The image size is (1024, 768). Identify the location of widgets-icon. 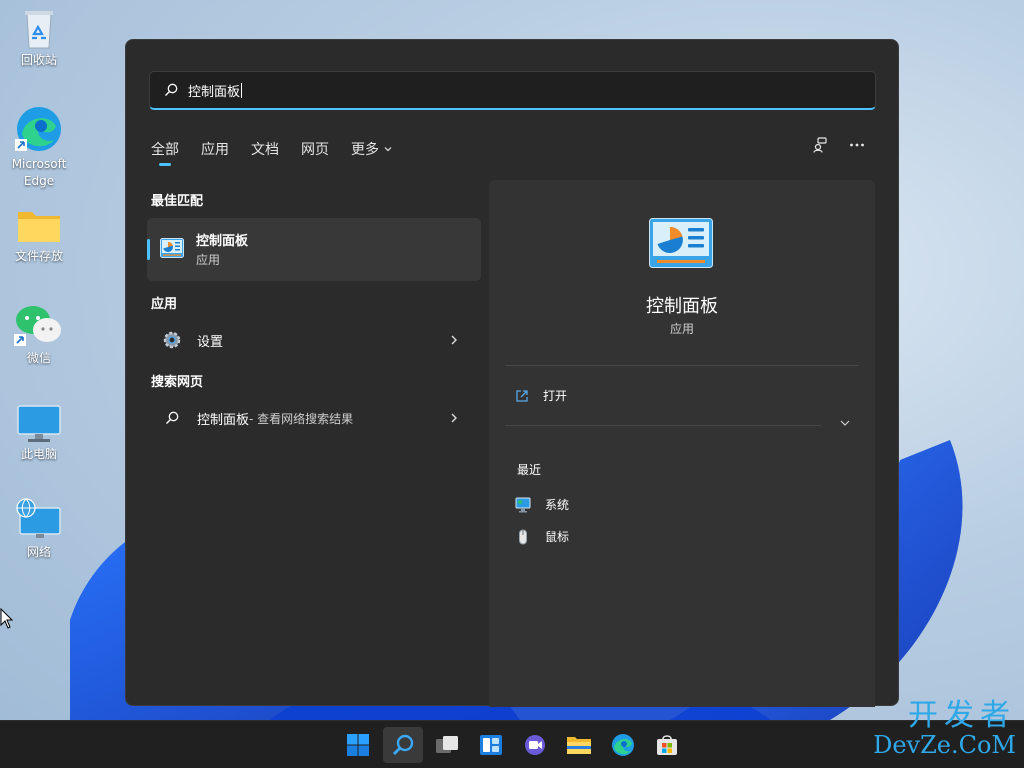
(491, 745).